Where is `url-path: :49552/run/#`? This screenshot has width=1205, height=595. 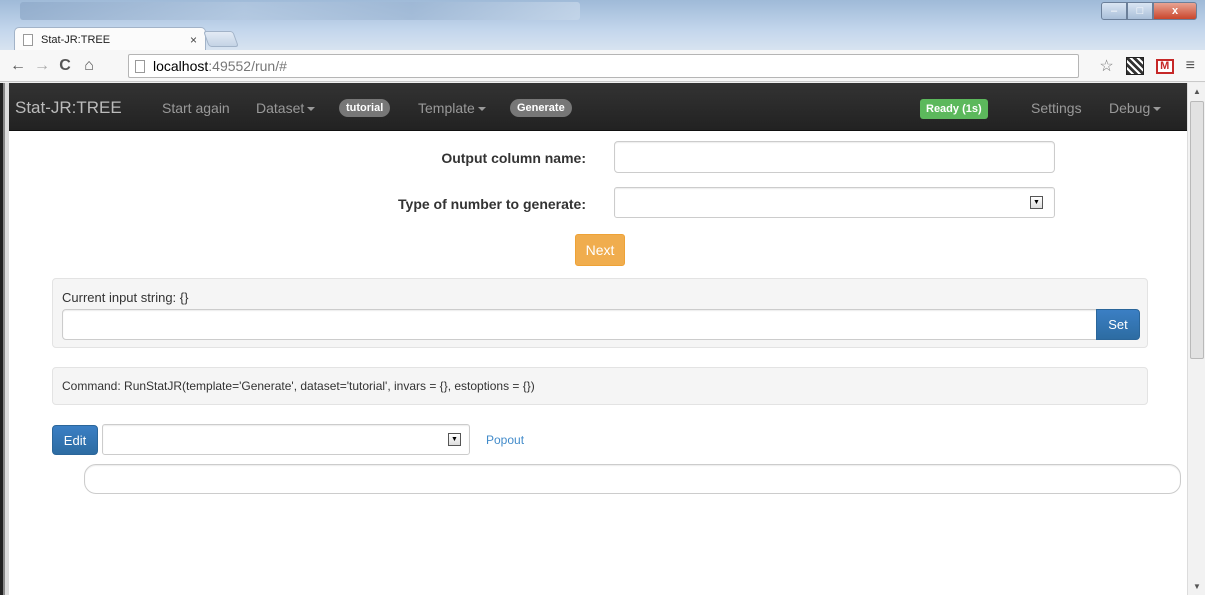
url-path: :49552/run/# is located at coordinates (247, 66).